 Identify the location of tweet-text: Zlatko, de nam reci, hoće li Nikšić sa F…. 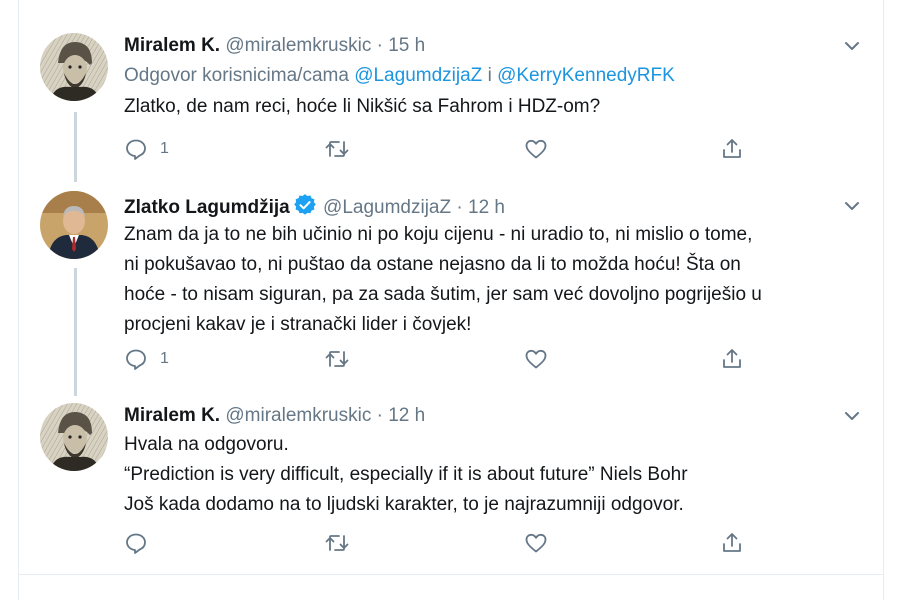
(494, 107).